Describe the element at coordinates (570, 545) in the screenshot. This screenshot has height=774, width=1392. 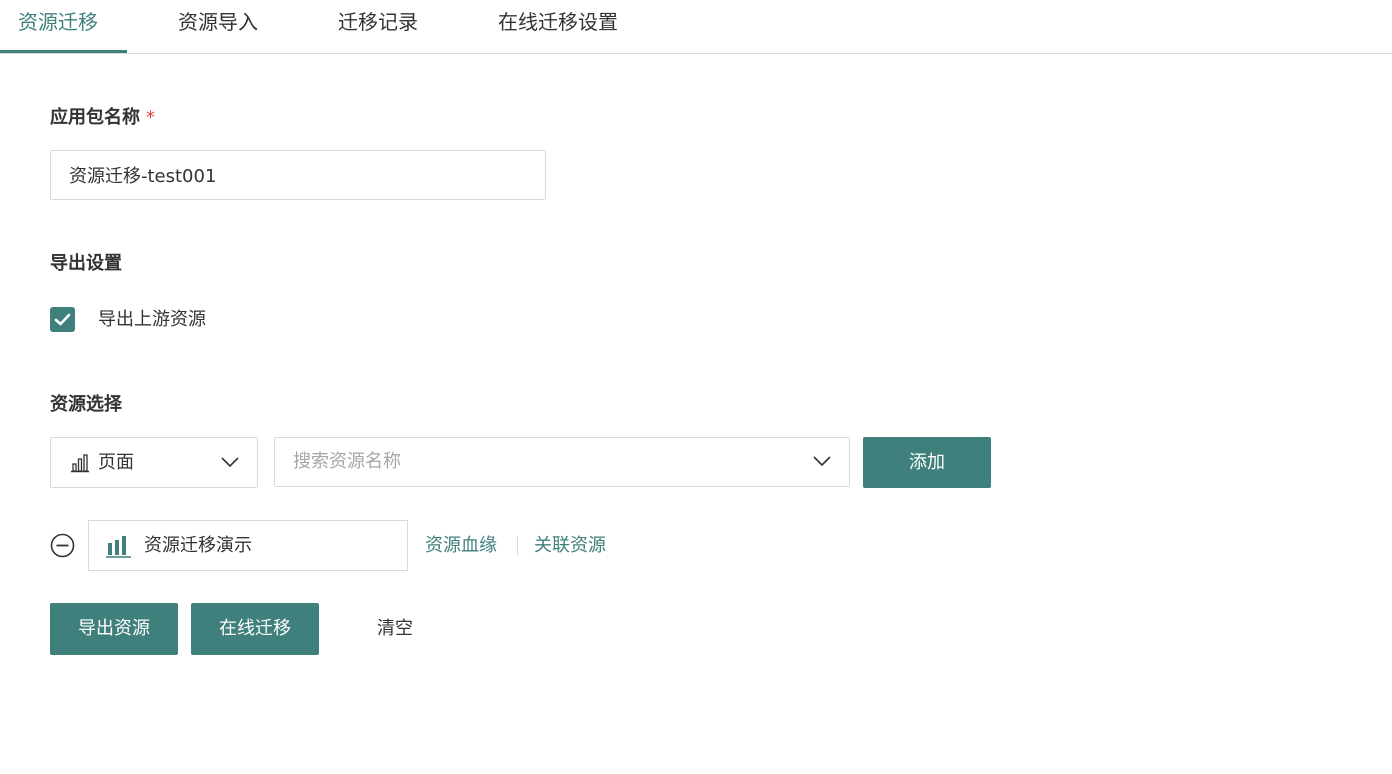
I see `related-resources-link: 关联资源` at that location.